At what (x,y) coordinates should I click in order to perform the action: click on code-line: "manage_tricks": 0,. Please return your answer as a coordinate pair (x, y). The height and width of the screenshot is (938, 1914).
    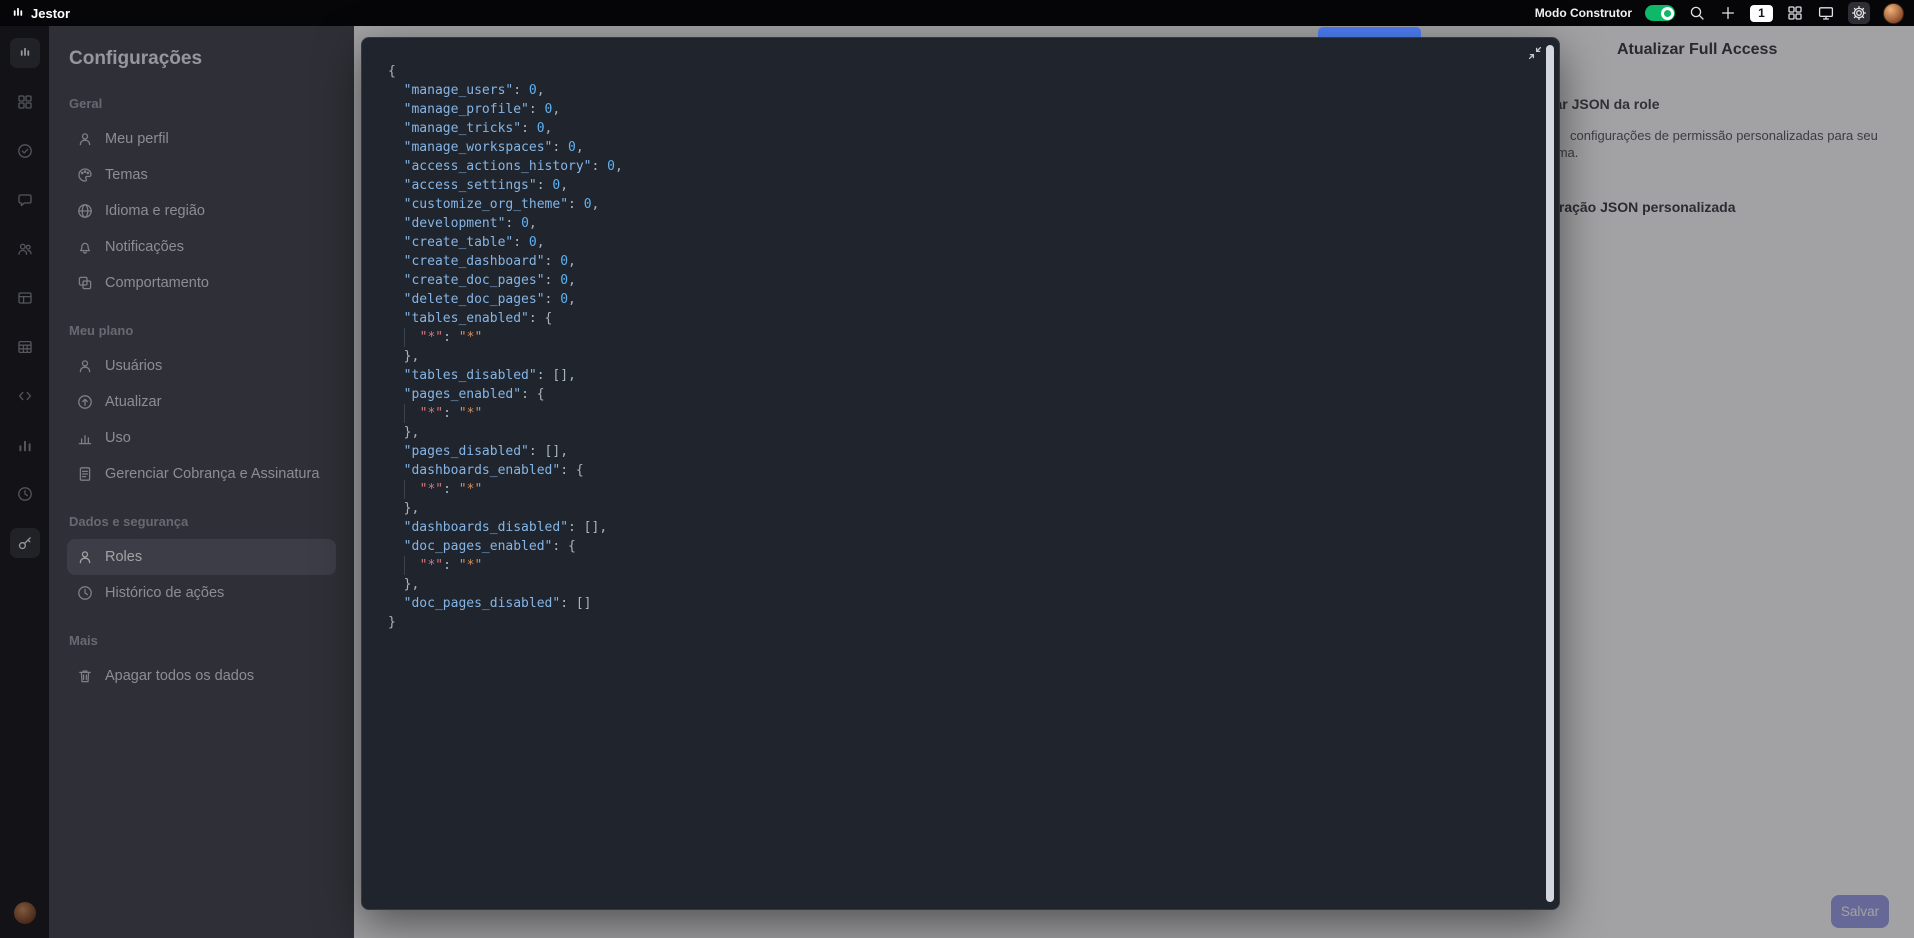
    Looking at the image, I should click on (478, 128).